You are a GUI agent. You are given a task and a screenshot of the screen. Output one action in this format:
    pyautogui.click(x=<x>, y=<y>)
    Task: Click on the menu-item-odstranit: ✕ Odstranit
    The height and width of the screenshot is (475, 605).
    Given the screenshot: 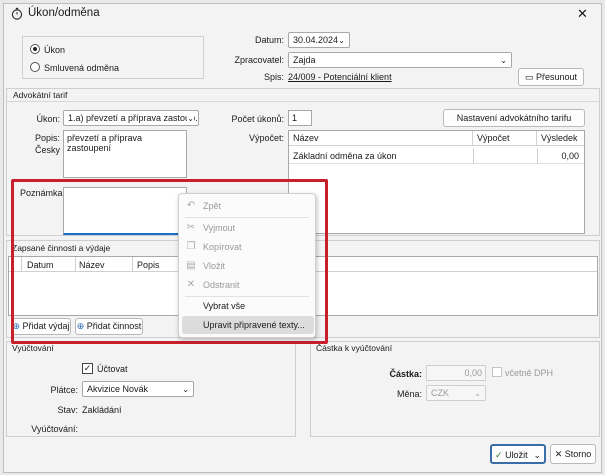 What is the action you would take?
    pyautogui.click(x=246, y=285)
    